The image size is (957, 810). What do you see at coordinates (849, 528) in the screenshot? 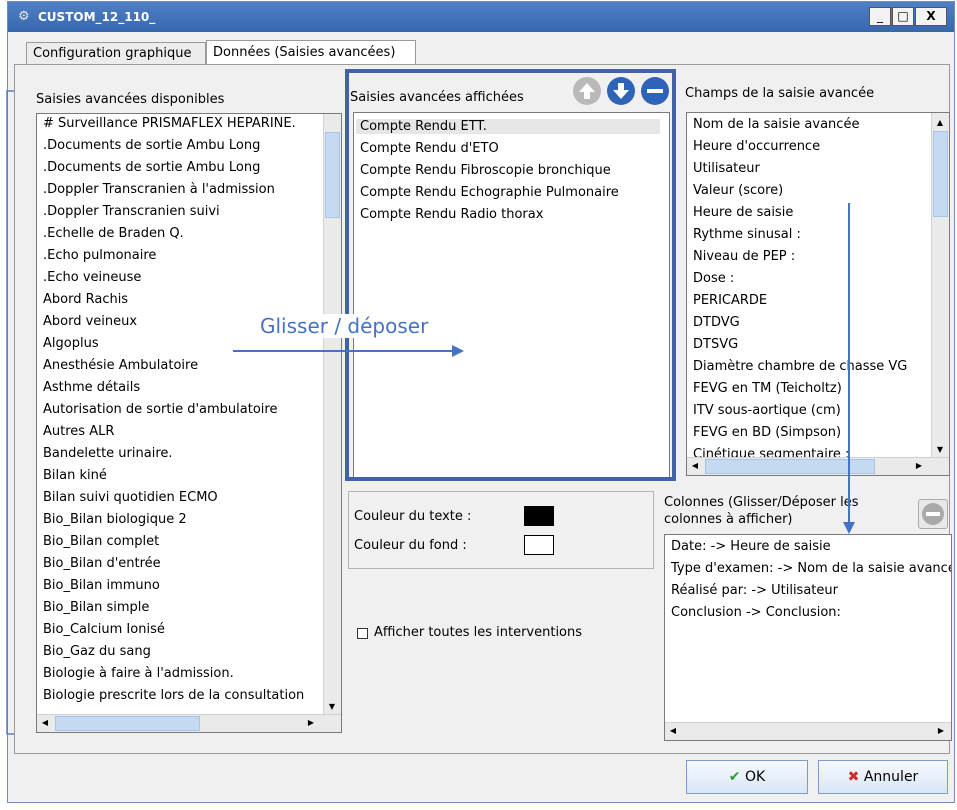
I see `columns-arrow-head-icon` at bounding box center [849, 528].